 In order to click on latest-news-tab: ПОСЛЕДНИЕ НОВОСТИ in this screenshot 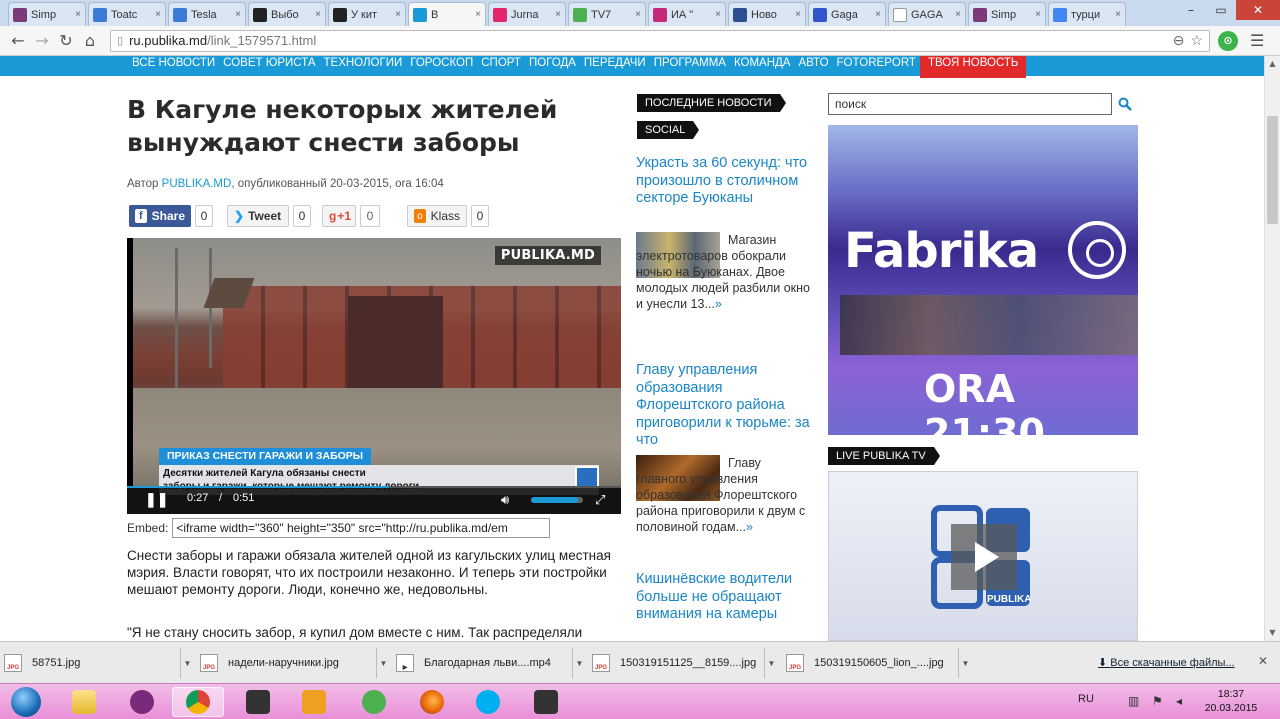, I will do `click(711, 103)`.